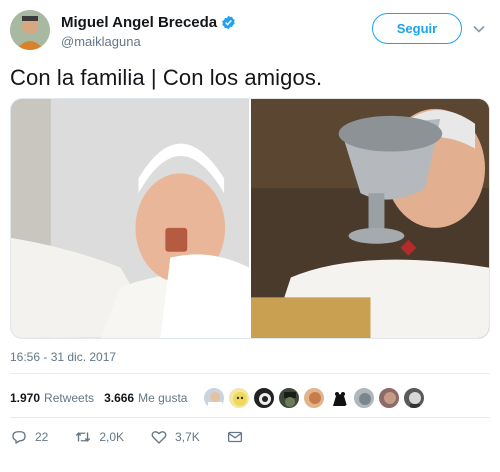 The height and width of the screenshot is (472, 500). What do you see at coordinates (234, 437) in the screenshot?
I see `envelope-icon` at bounding box center [234, 437].